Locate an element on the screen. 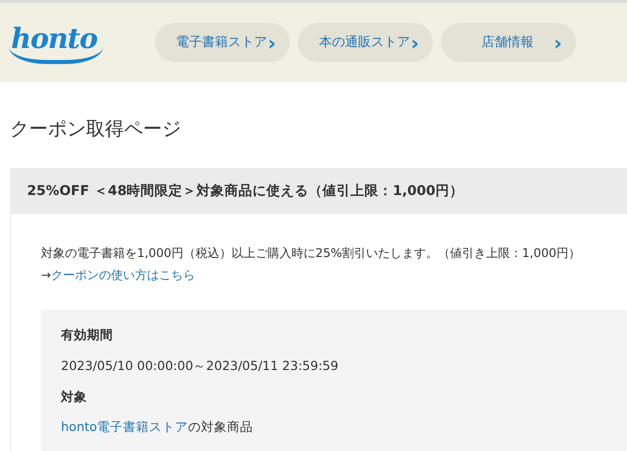 The width and height of the screenshot is (627, 451). detail-value: 2023/05/10 00:00:00～2023/05/11 23:59:59 is located at coordinates (200, 365).